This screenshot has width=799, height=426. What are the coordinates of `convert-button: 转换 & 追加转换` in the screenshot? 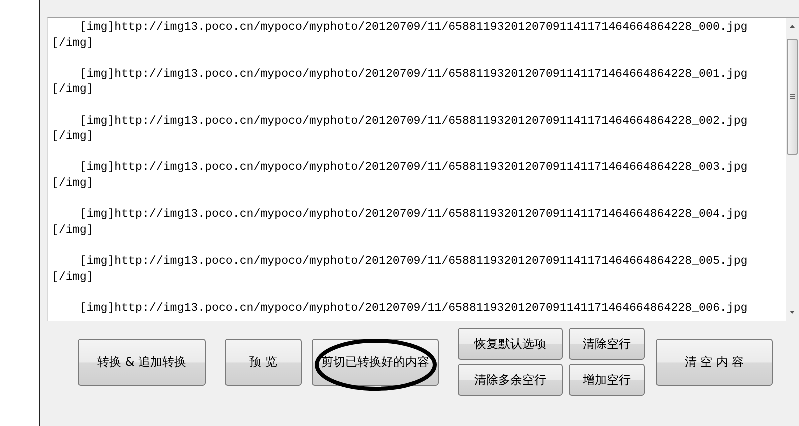 It's located at (142, 362).